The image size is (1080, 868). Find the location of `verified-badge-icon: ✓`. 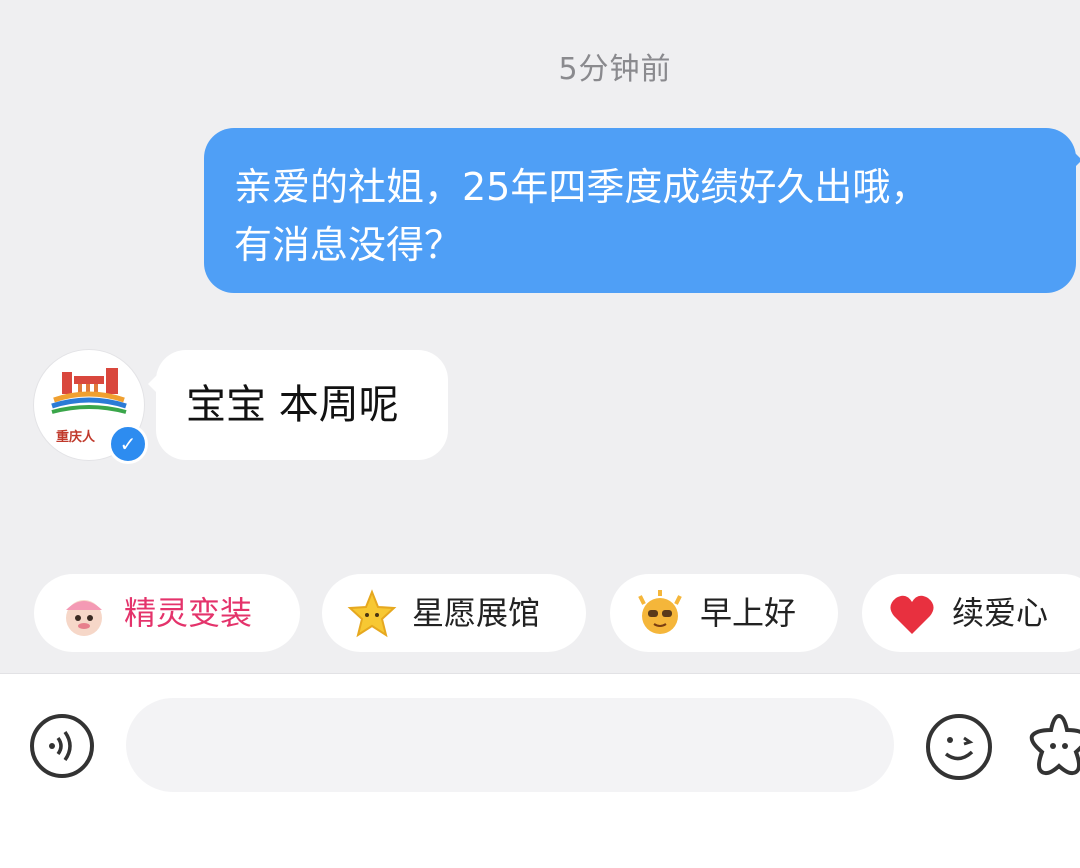

verified-badge-icon: ✓ is located at coordinates (128, 444).